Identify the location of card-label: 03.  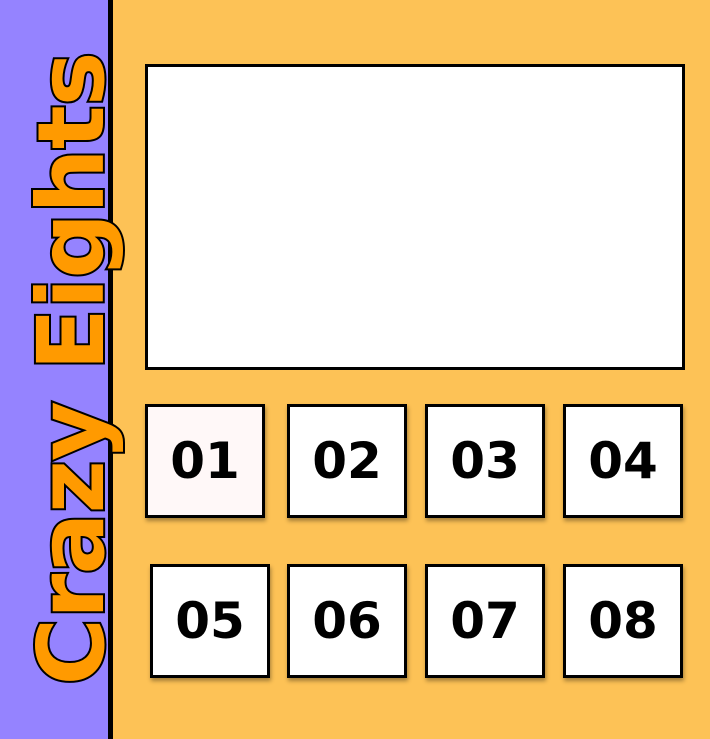
(485, 461).